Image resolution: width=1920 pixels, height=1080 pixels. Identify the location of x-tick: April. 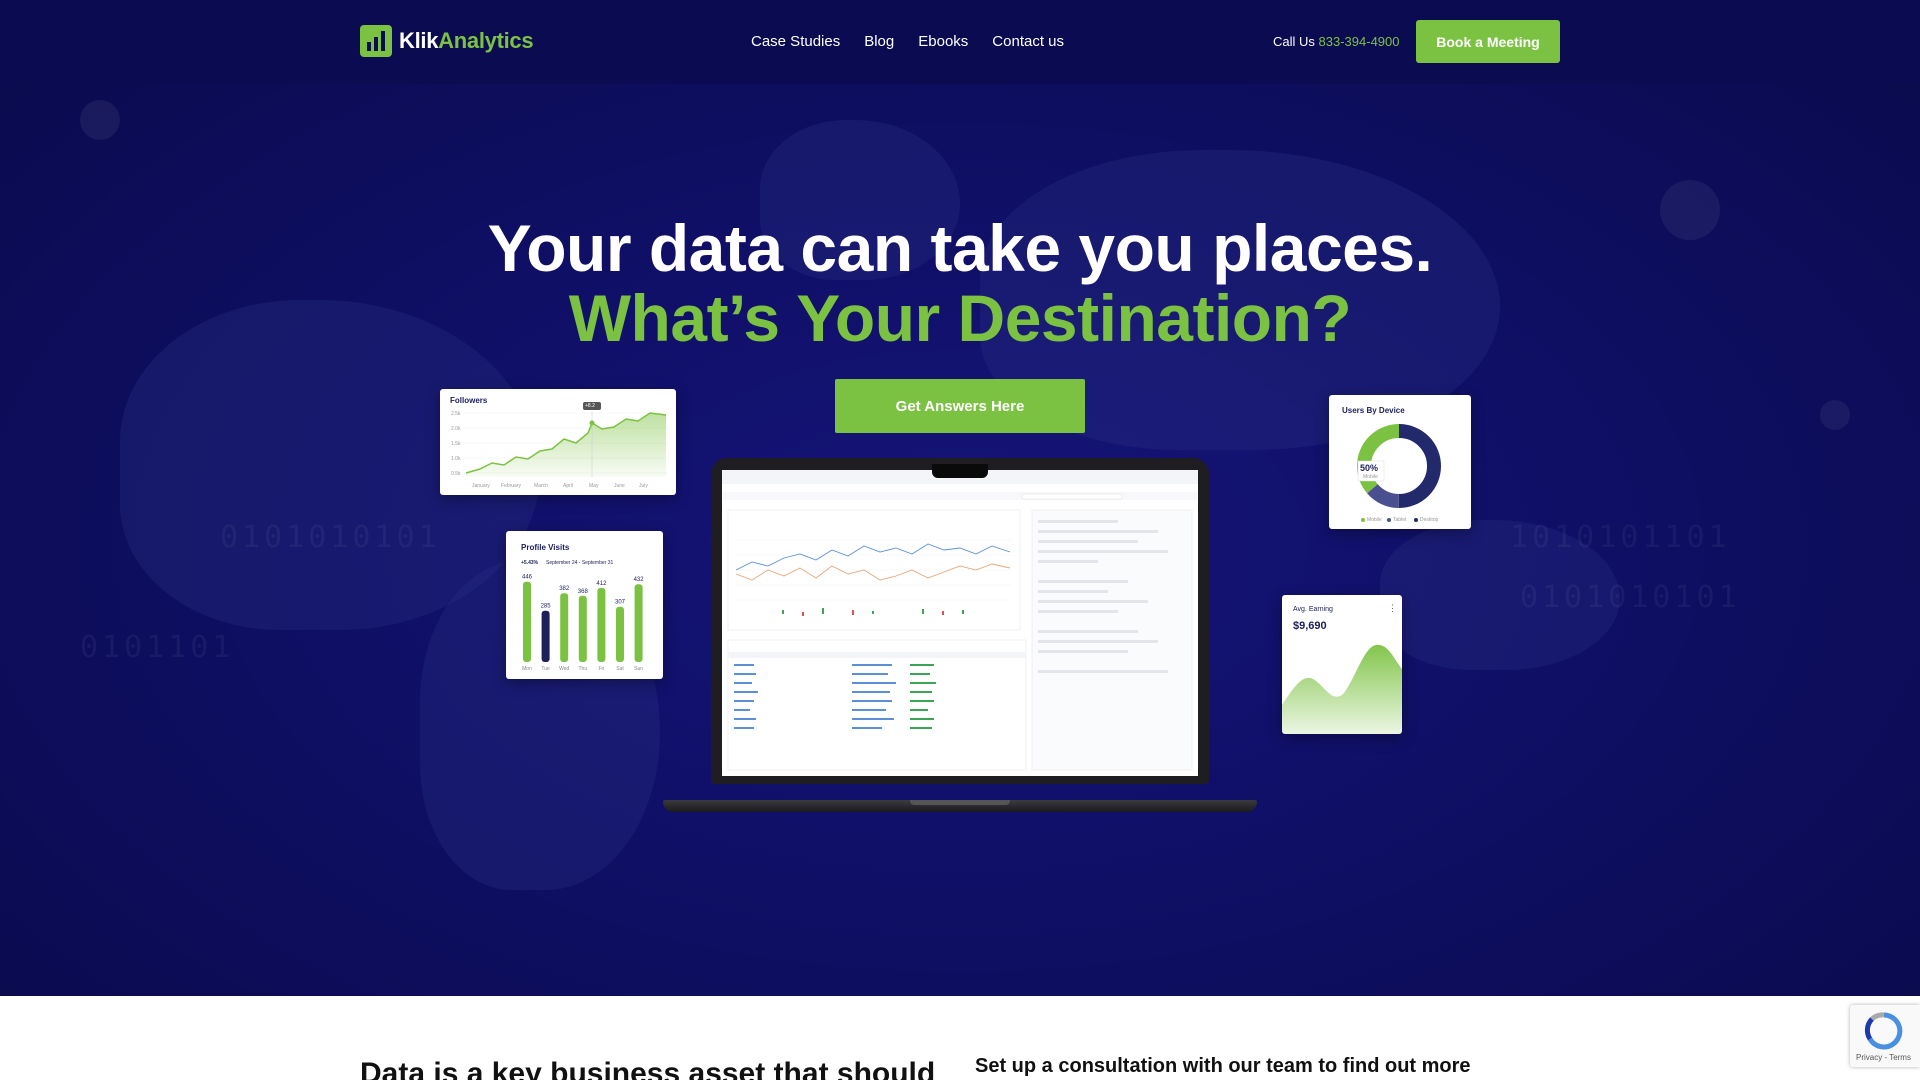
(568, 486).